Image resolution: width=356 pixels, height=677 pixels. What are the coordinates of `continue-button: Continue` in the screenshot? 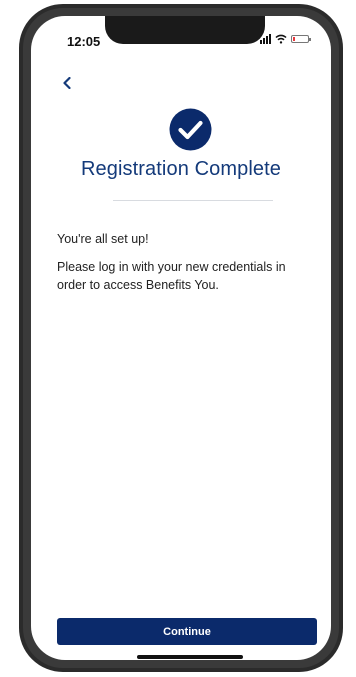 It's located at (187, 631).